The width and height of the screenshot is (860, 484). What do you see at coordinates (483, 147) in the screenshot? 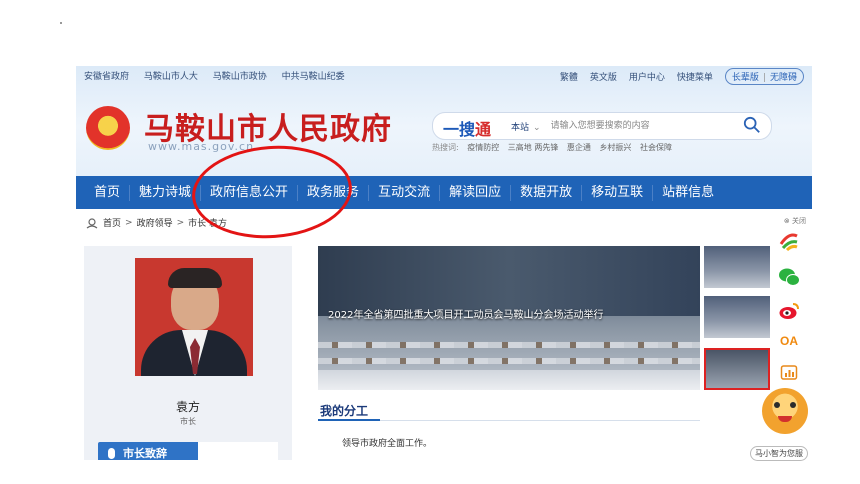
I see `hot-word: 疫情防控` at bounding box center [483, 147].